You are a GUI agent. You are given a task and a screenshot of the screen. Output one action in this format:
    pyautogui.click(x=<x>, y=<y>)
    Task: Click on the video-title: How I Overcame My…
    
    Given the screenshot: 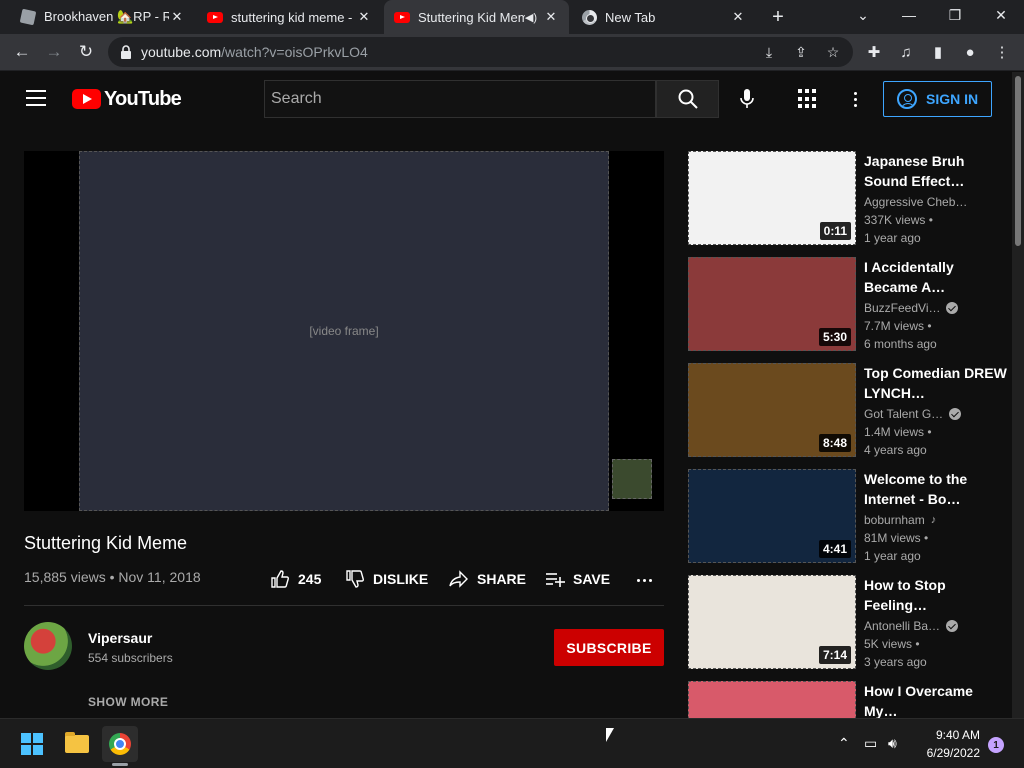 What is the action you would take?
    pyautogui.click(x=936, y=699)
    